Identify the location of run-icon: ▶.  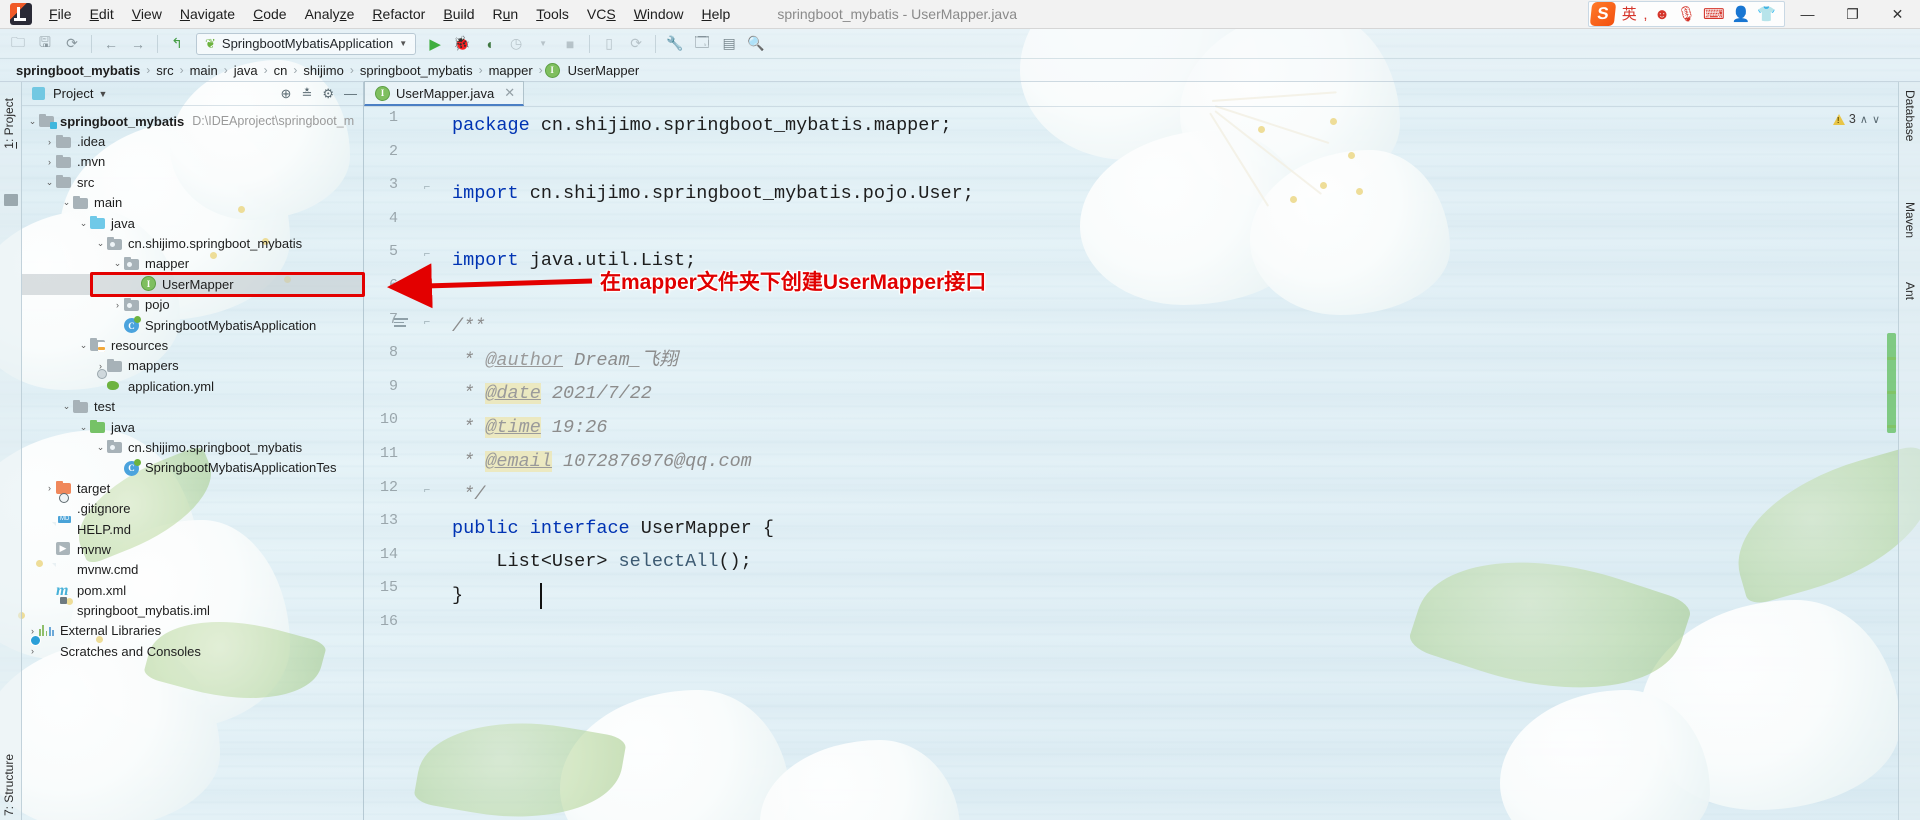
(435, 44).